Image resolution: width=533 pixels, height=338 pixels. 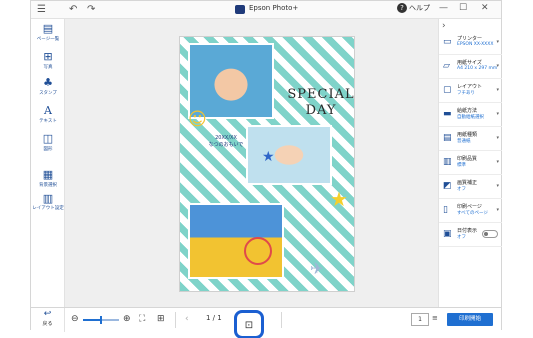 I want to click on setting-print-quality: ▥ 印刷品質 標準 ▾, so click(x=470, y=163).